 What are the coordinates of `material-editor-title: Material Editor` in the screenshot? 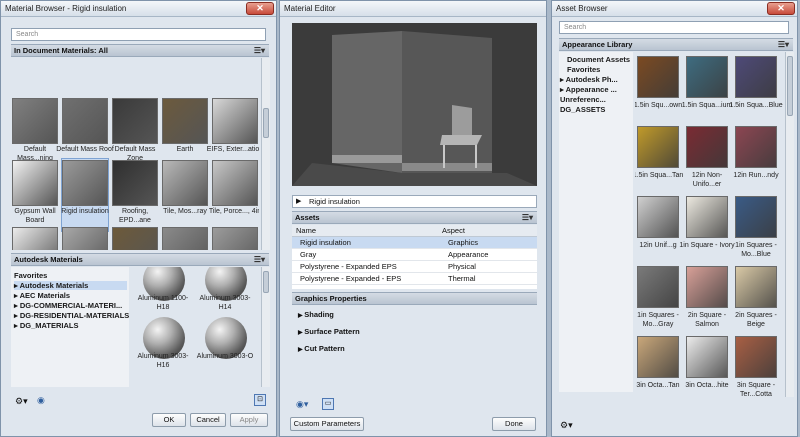 It's located at (310, 8).